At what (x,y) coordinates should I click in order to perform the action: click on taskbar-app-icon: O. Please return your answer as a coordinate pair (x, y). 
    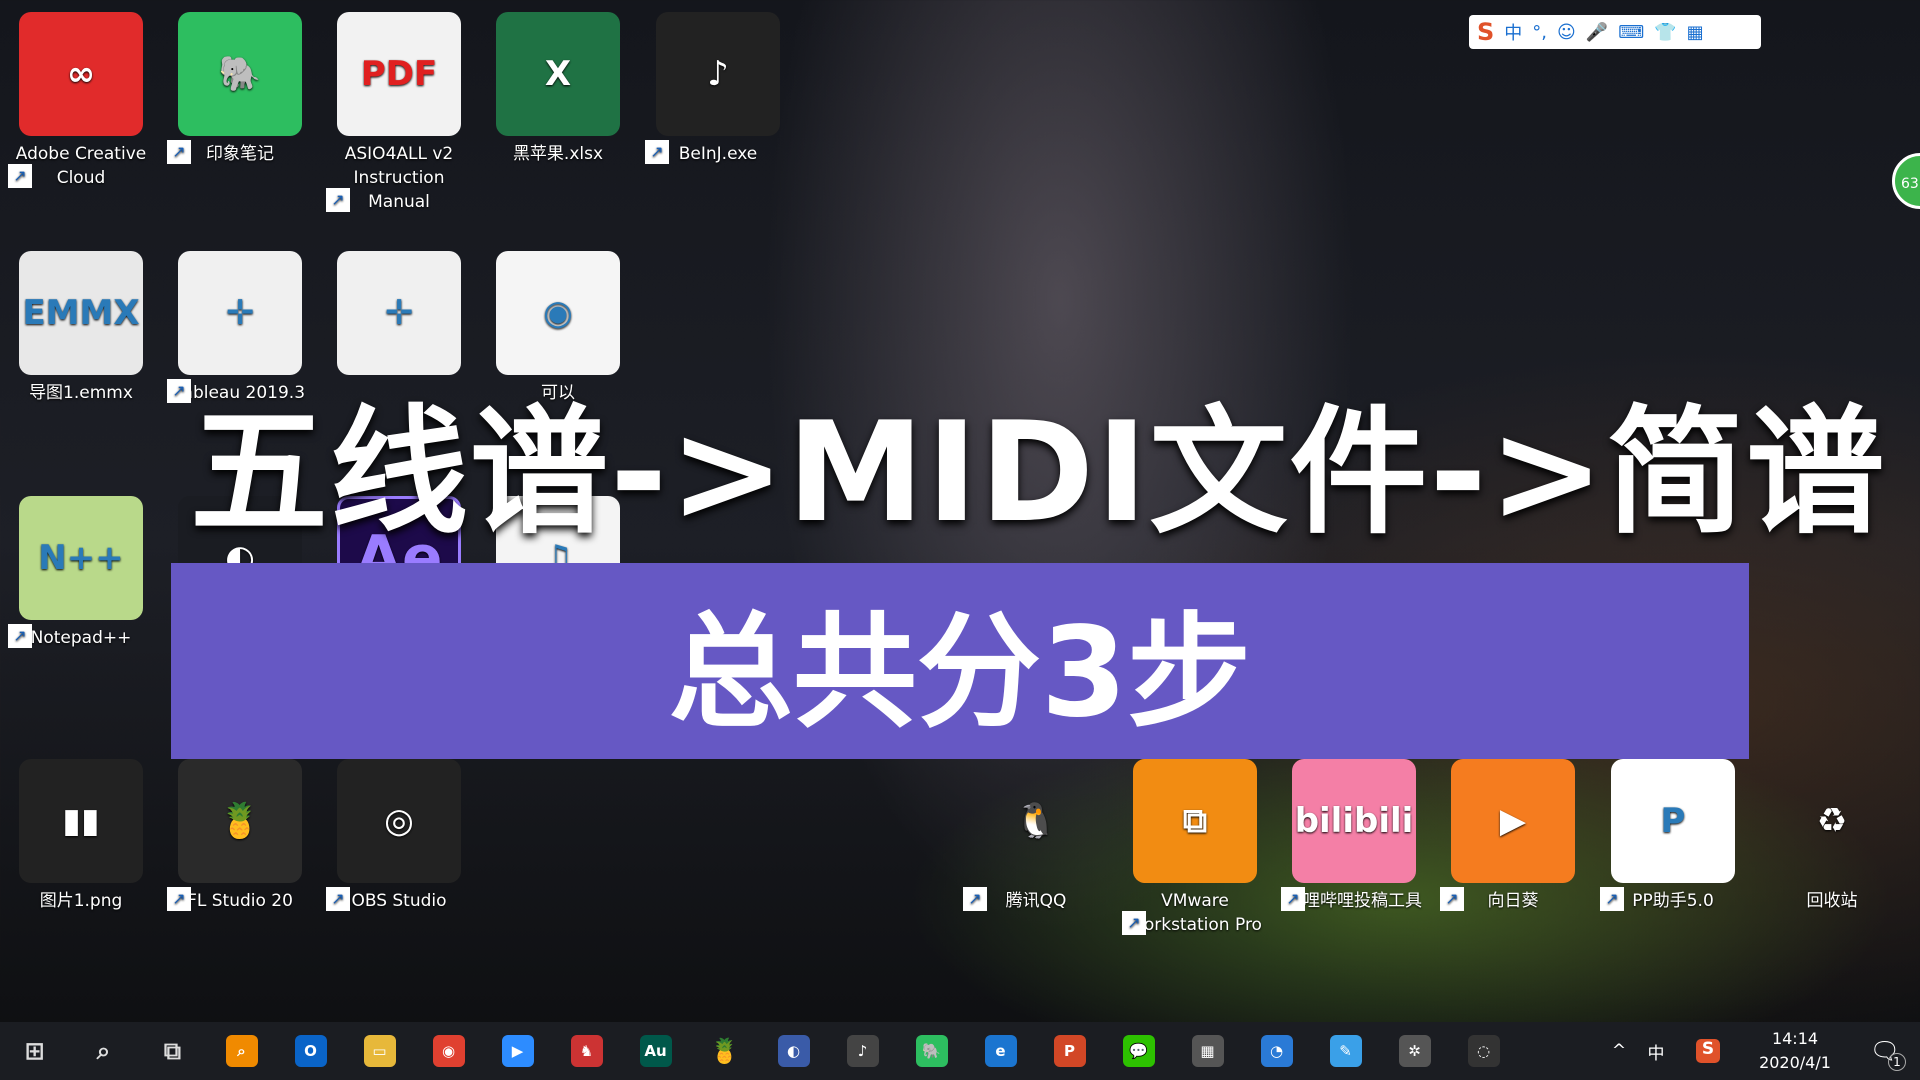
    Looking at the image, I should click on (310, 1051).